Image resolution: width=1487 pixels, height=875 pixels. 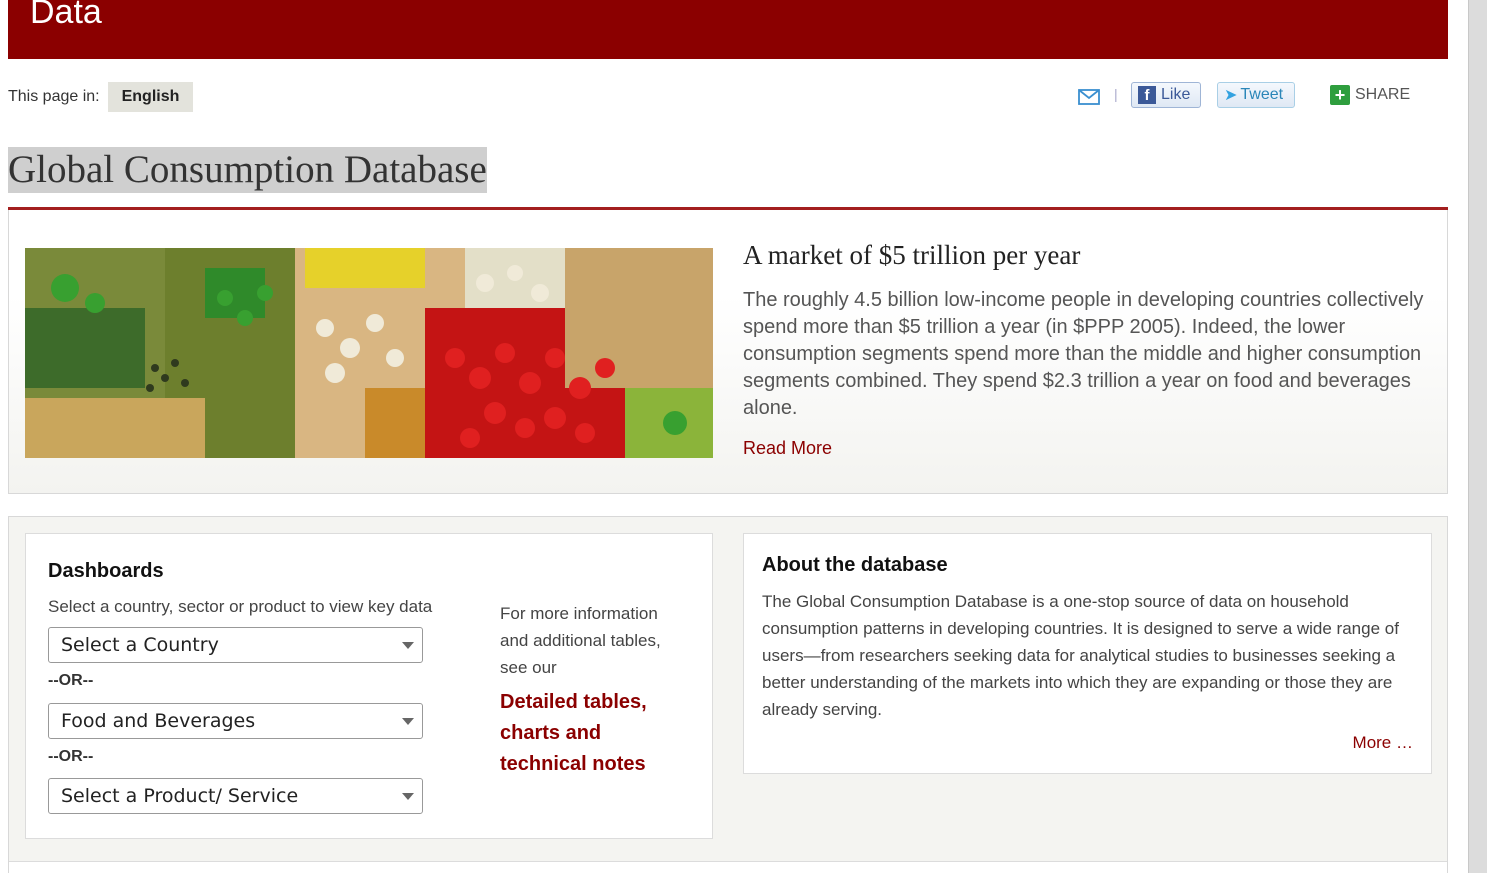 What do you see at coordinates (1262, 94) in the screenshot?
I see `tweet-label: Tweet` at bounding box center [1262, 94].